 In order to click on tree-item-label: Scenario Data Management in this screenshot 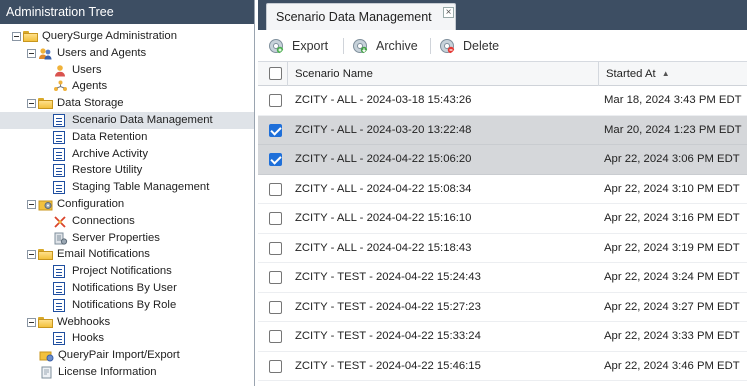, I will do `click(142, 119)`.